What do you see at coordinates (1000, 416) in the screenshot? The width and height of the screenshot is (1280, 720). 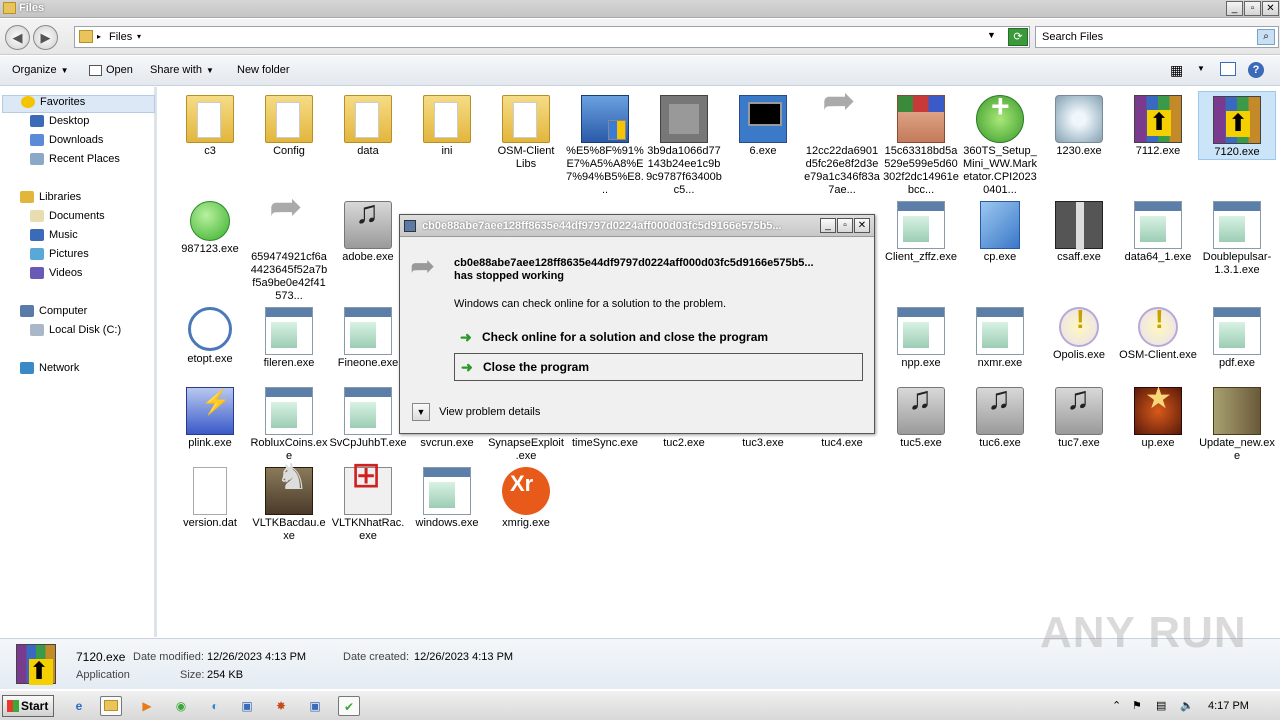 I see `file-item: tuc6.exe` at bounding box center [1000, 416].